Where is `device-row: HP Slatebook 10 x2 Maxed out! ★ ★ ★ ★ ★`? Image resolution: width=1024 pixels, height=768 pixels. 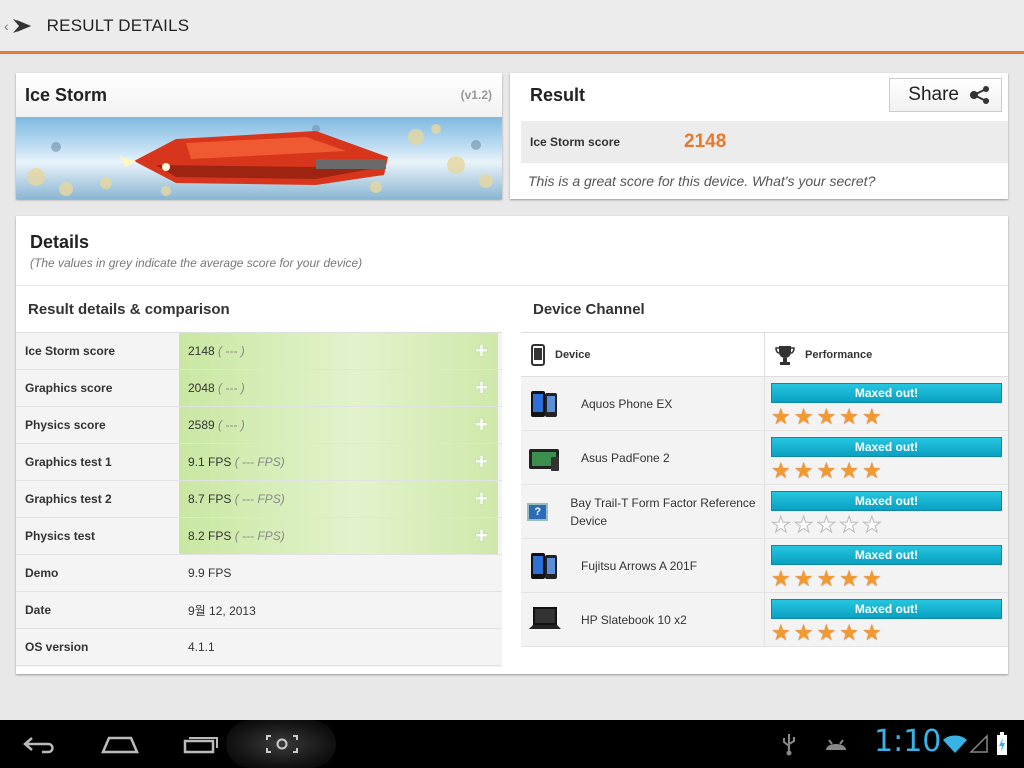 device-row: HP Slatebook 10 x2 Maxed out! ★ ★ ★ ★ ★ is located at coordinates (764, 620).